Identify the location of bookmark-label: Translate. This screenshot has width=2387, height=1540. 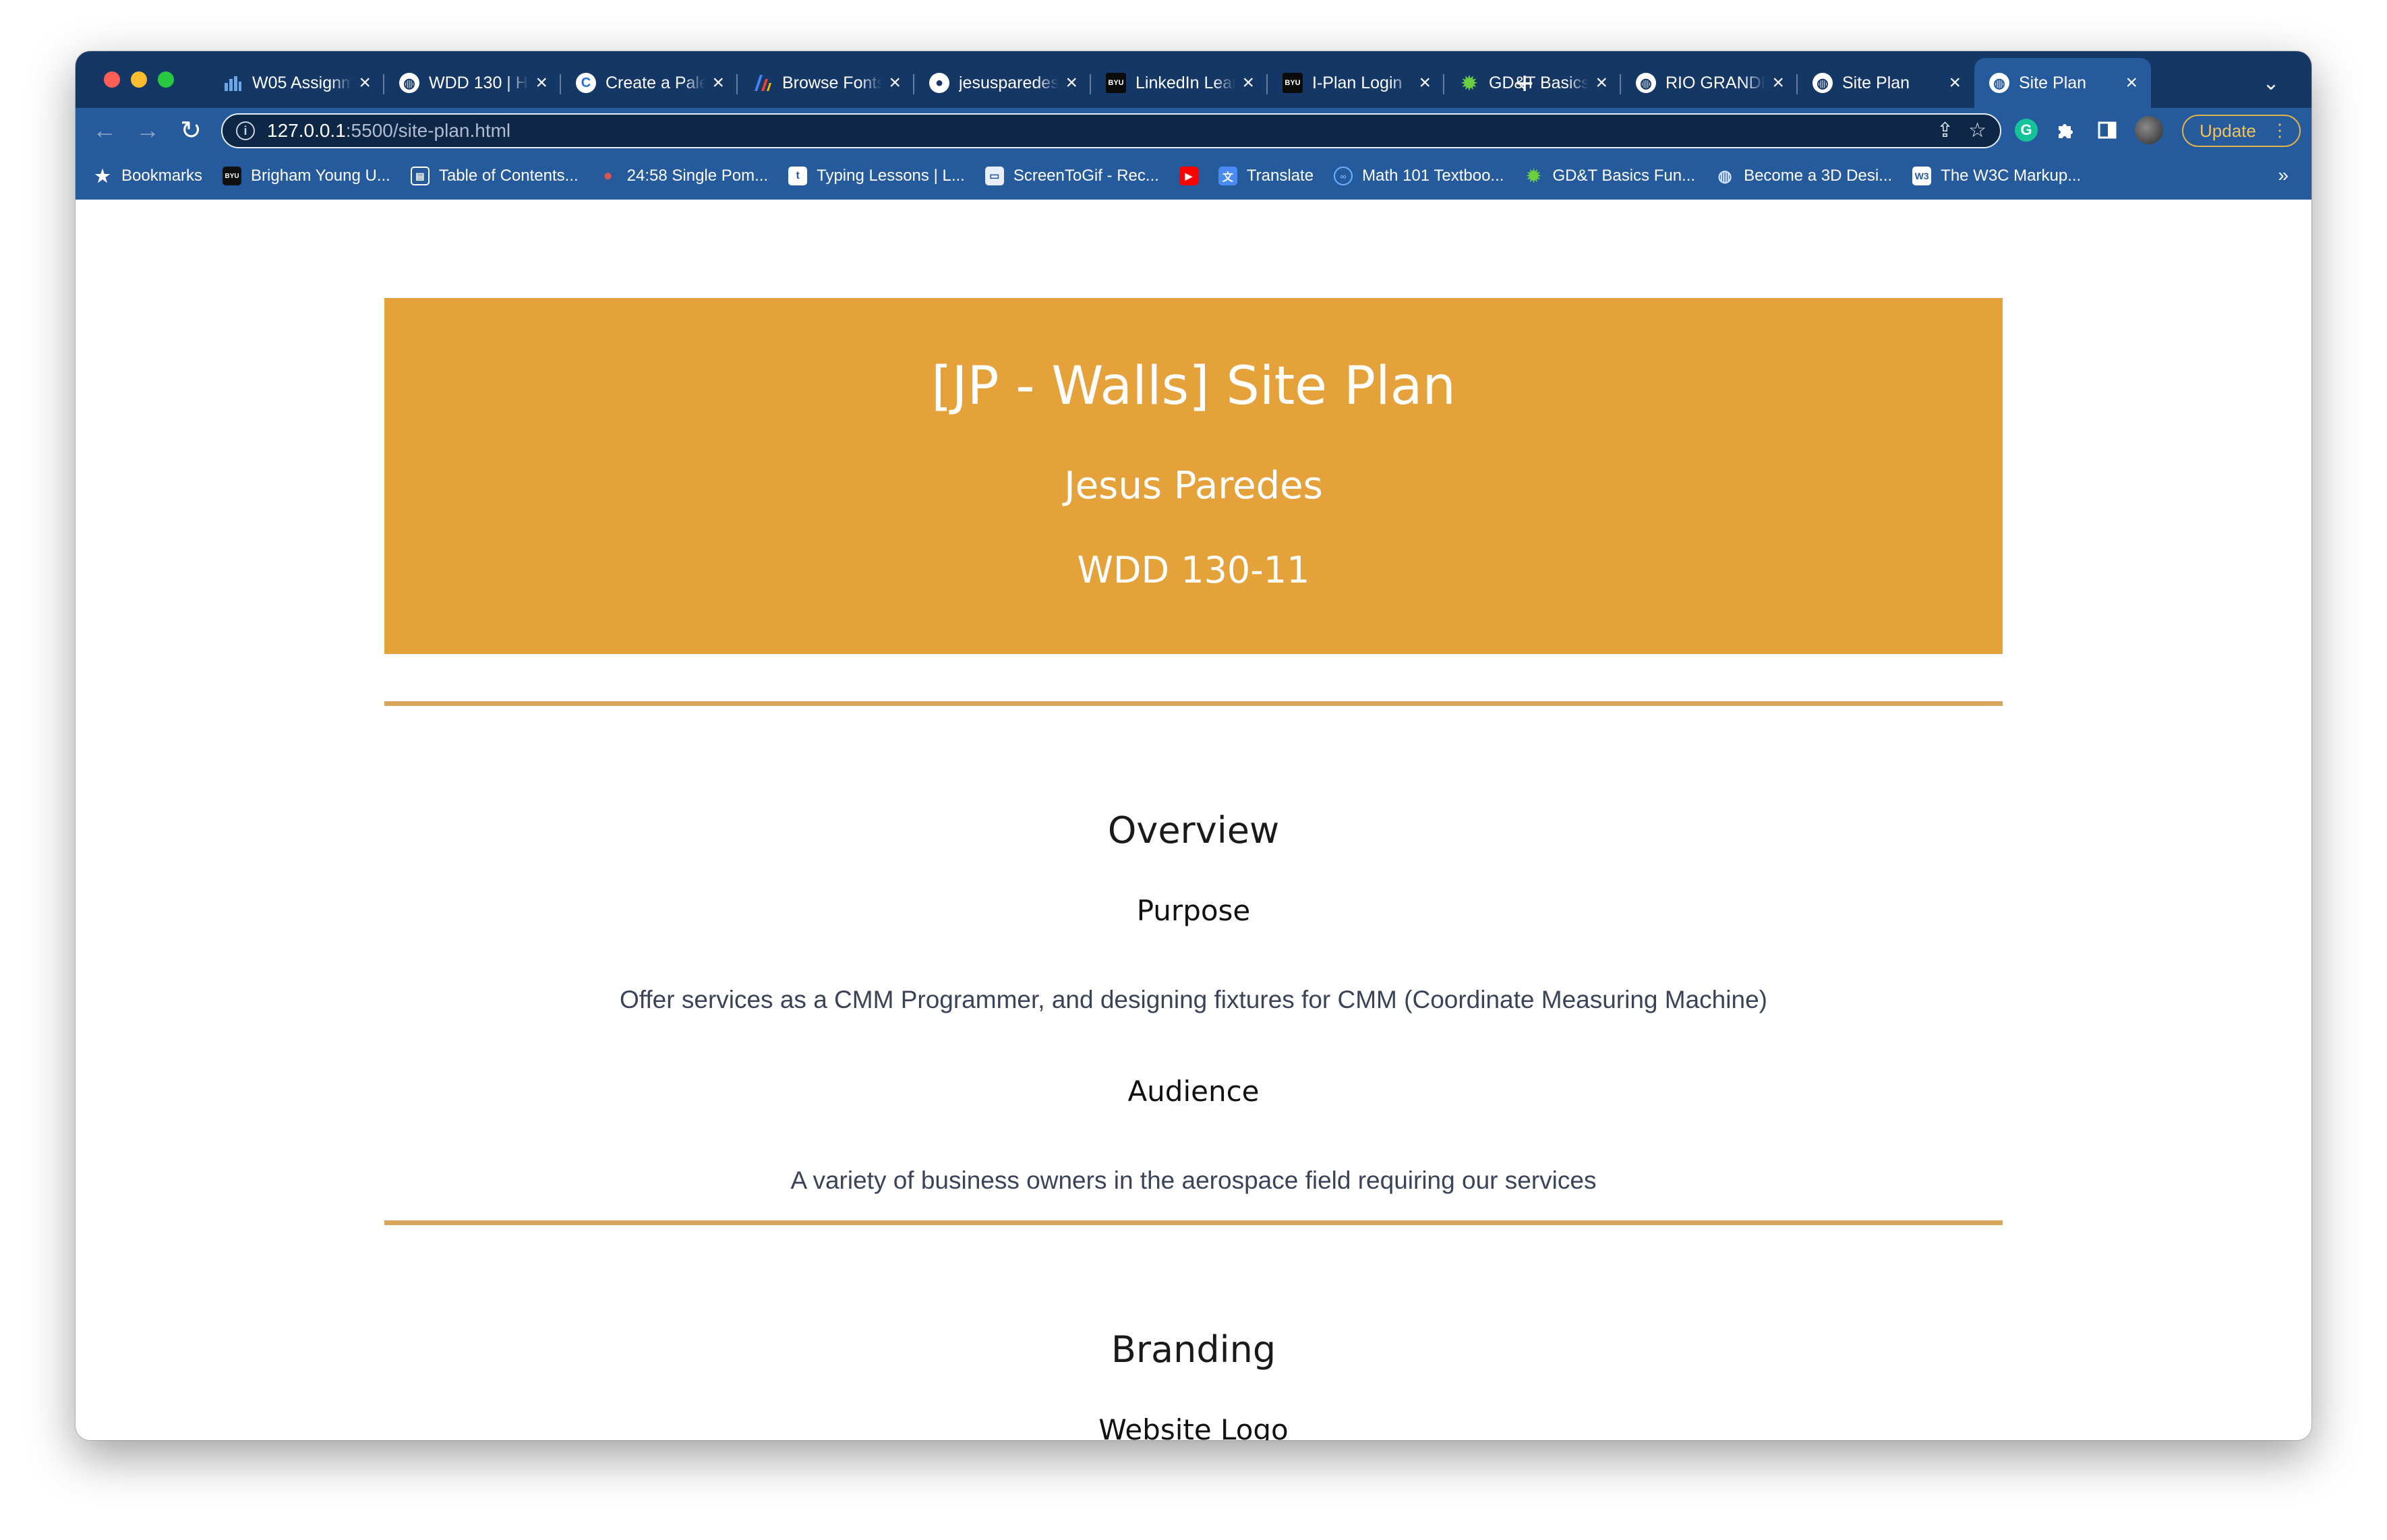
(1280, 176).